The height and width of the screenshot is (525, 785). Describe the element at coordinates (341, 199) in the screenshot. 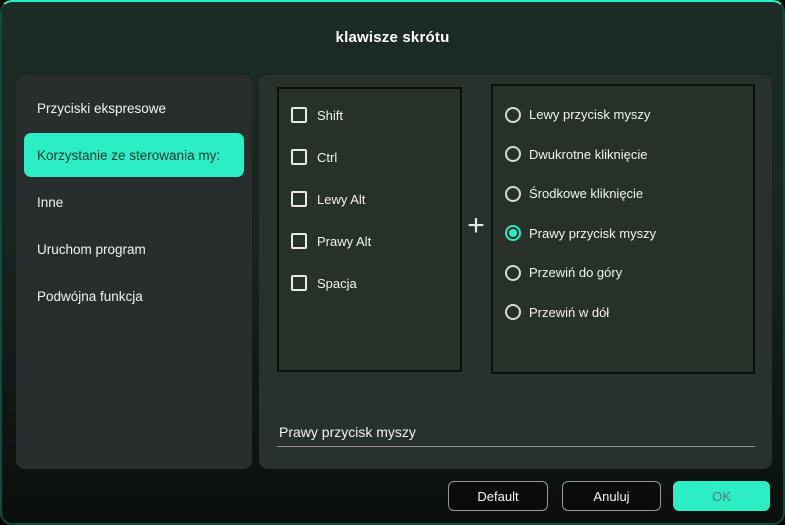

I see `modifier-key-label: Lewy Alt` at that location.